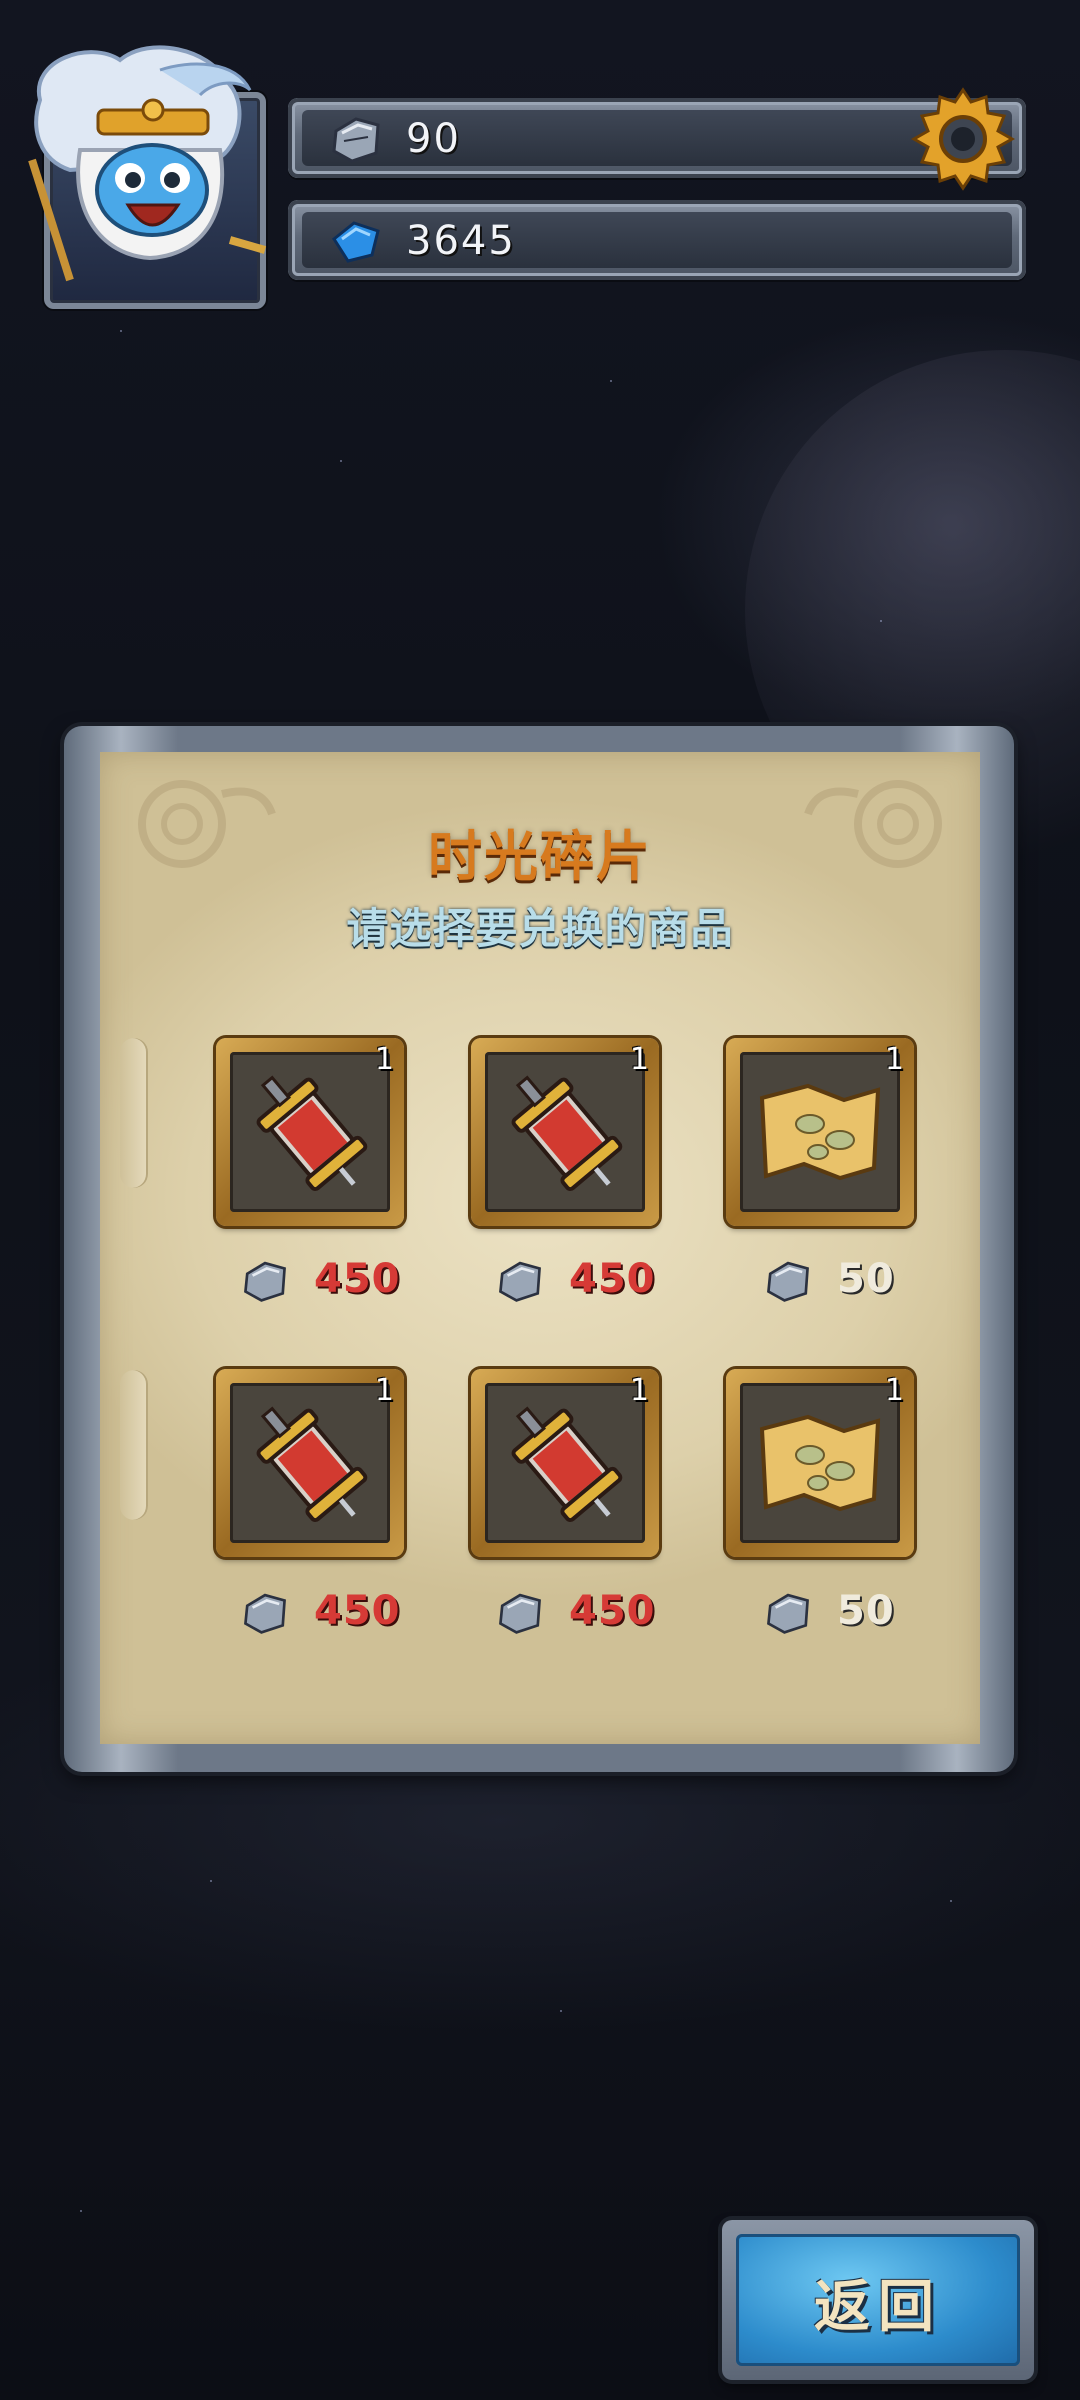  I want to click on shop-subtitle: 请选择要兑换的商品, so click(540, 928).